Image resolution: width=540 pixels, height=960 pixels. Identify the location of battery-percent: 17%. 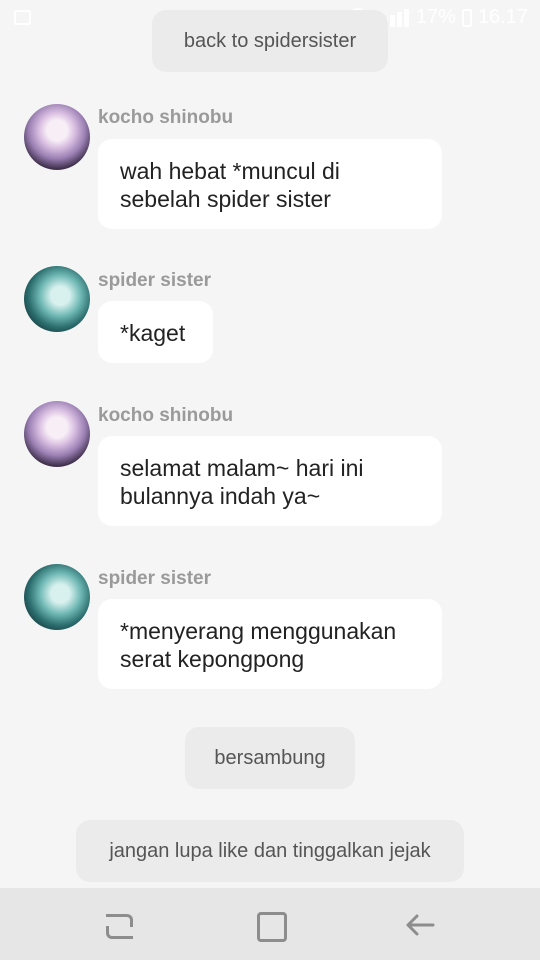
(435, 17).